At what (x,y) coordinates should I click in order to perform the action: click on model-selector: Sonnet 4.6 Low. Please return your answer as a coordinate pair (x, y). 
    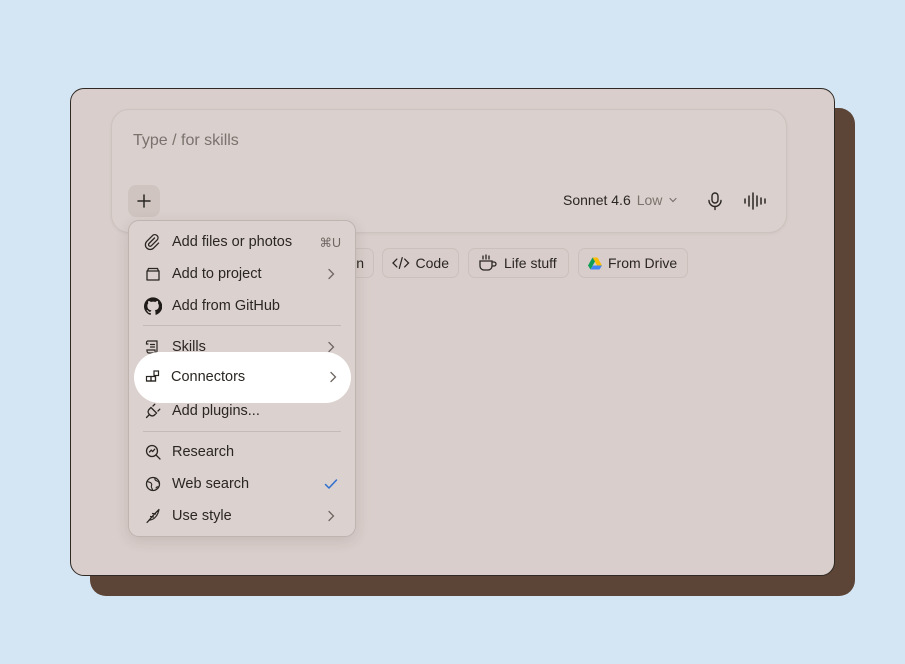
    Looking at the image, I should click on (620, 200).